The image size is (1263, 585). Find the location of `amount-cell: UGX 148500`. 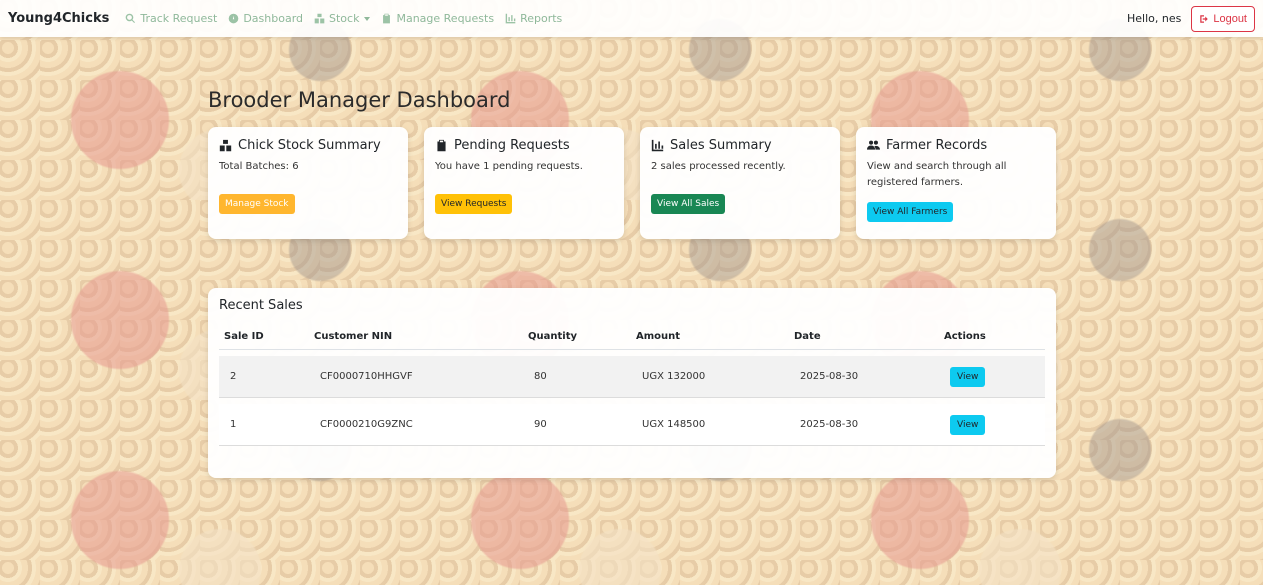

amount-cell: UGX 148500 is located at coordinates (710, 425).